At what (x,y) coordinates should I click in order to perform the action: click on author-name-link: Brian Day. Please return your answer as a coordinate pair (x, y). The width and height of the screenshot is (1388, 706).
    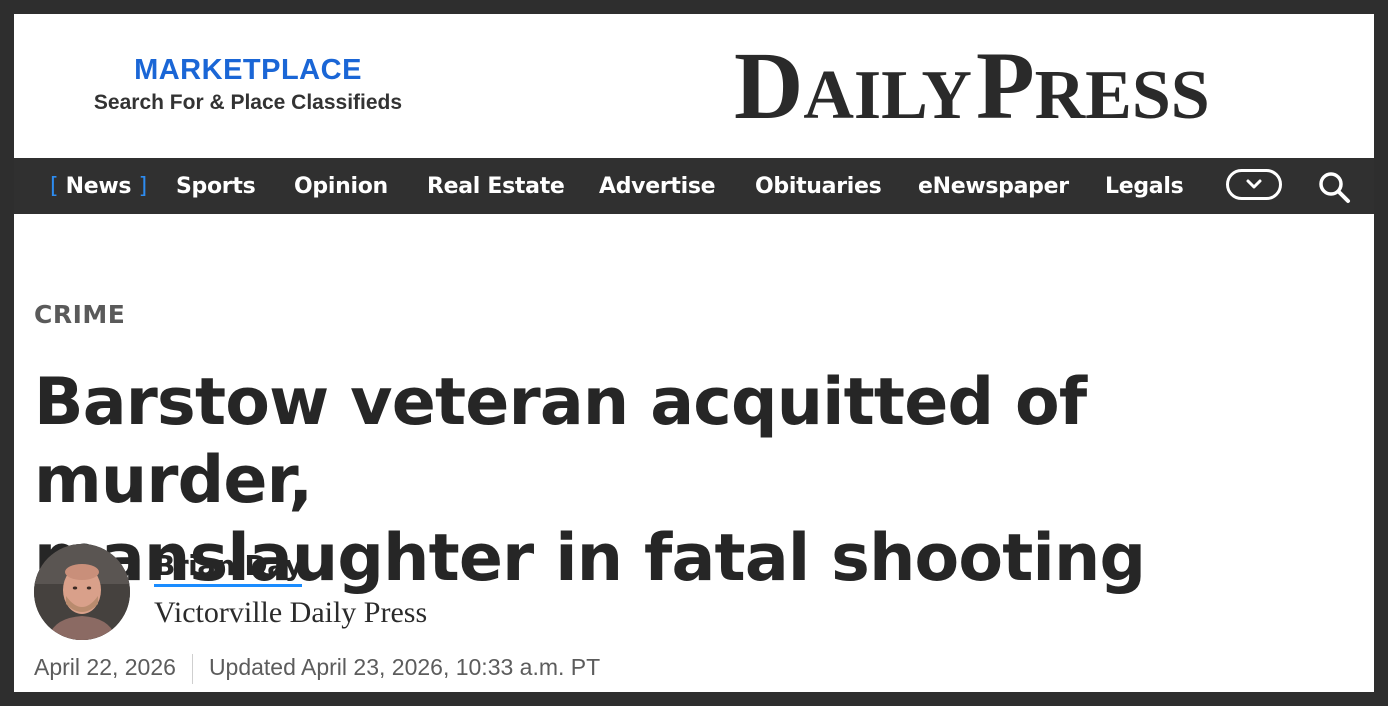
    Looking at the image, I should click on (228, 567).